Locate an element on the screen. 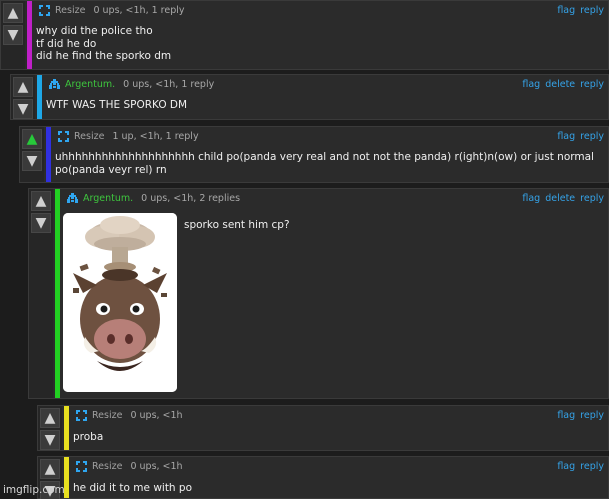 The height and width of the screenshot is (499, 609). comment-body: proba is located at coordinates (88, 437).